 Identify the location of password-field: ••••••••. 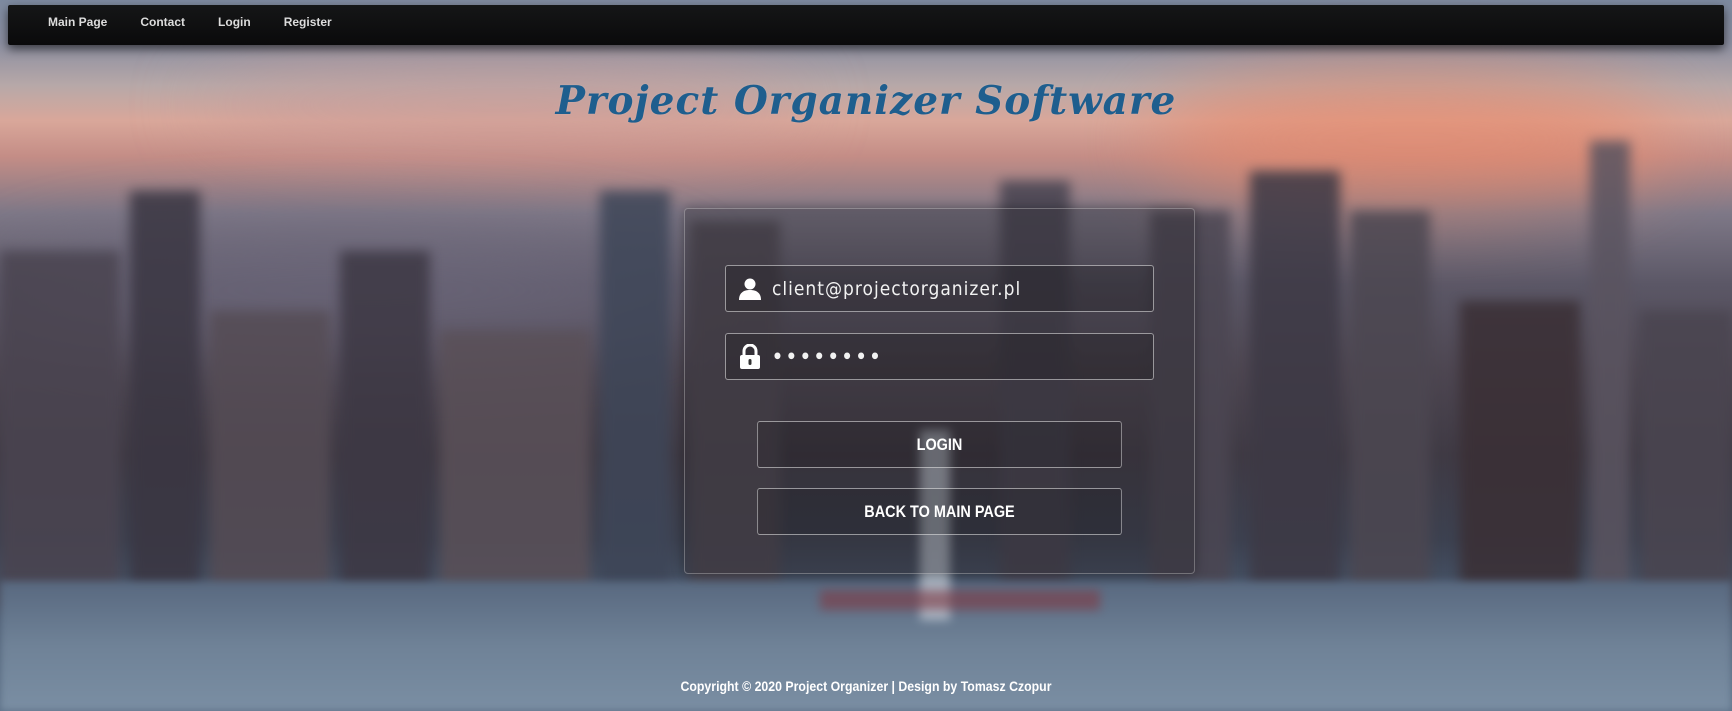
(939, 356).